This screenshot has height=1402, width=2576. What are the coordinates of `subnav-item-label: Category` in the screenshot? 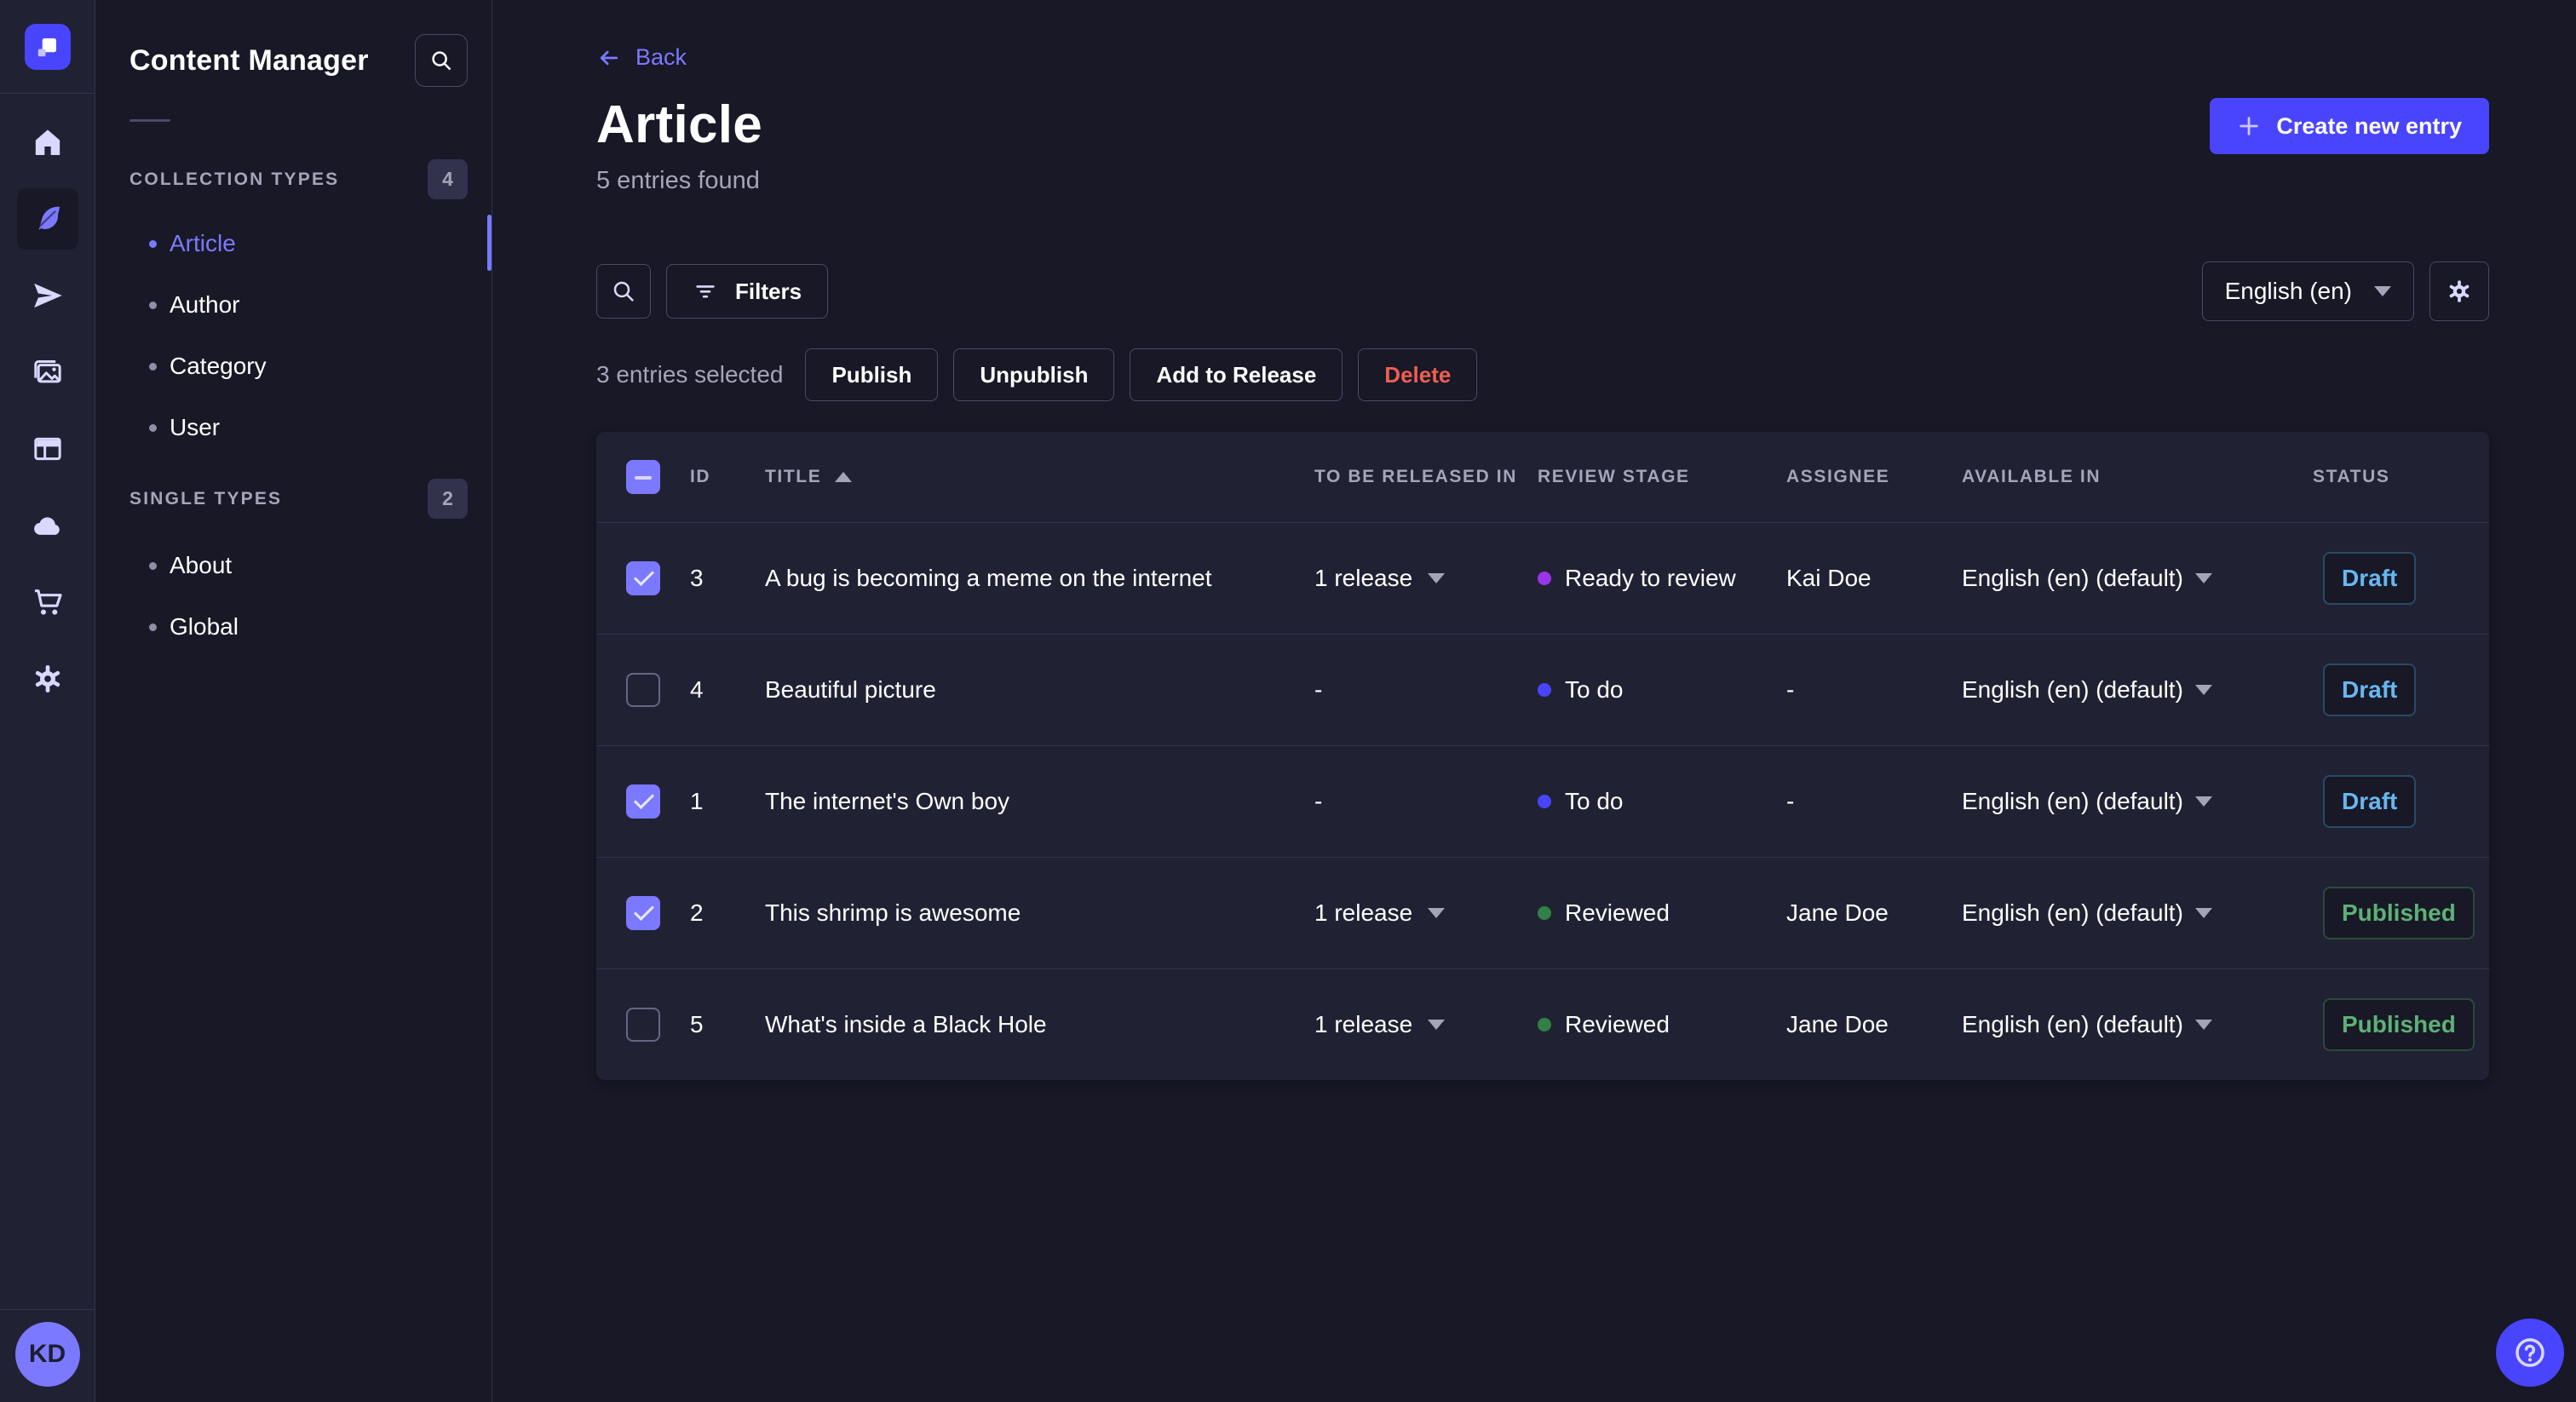 It's located at (218, 366).